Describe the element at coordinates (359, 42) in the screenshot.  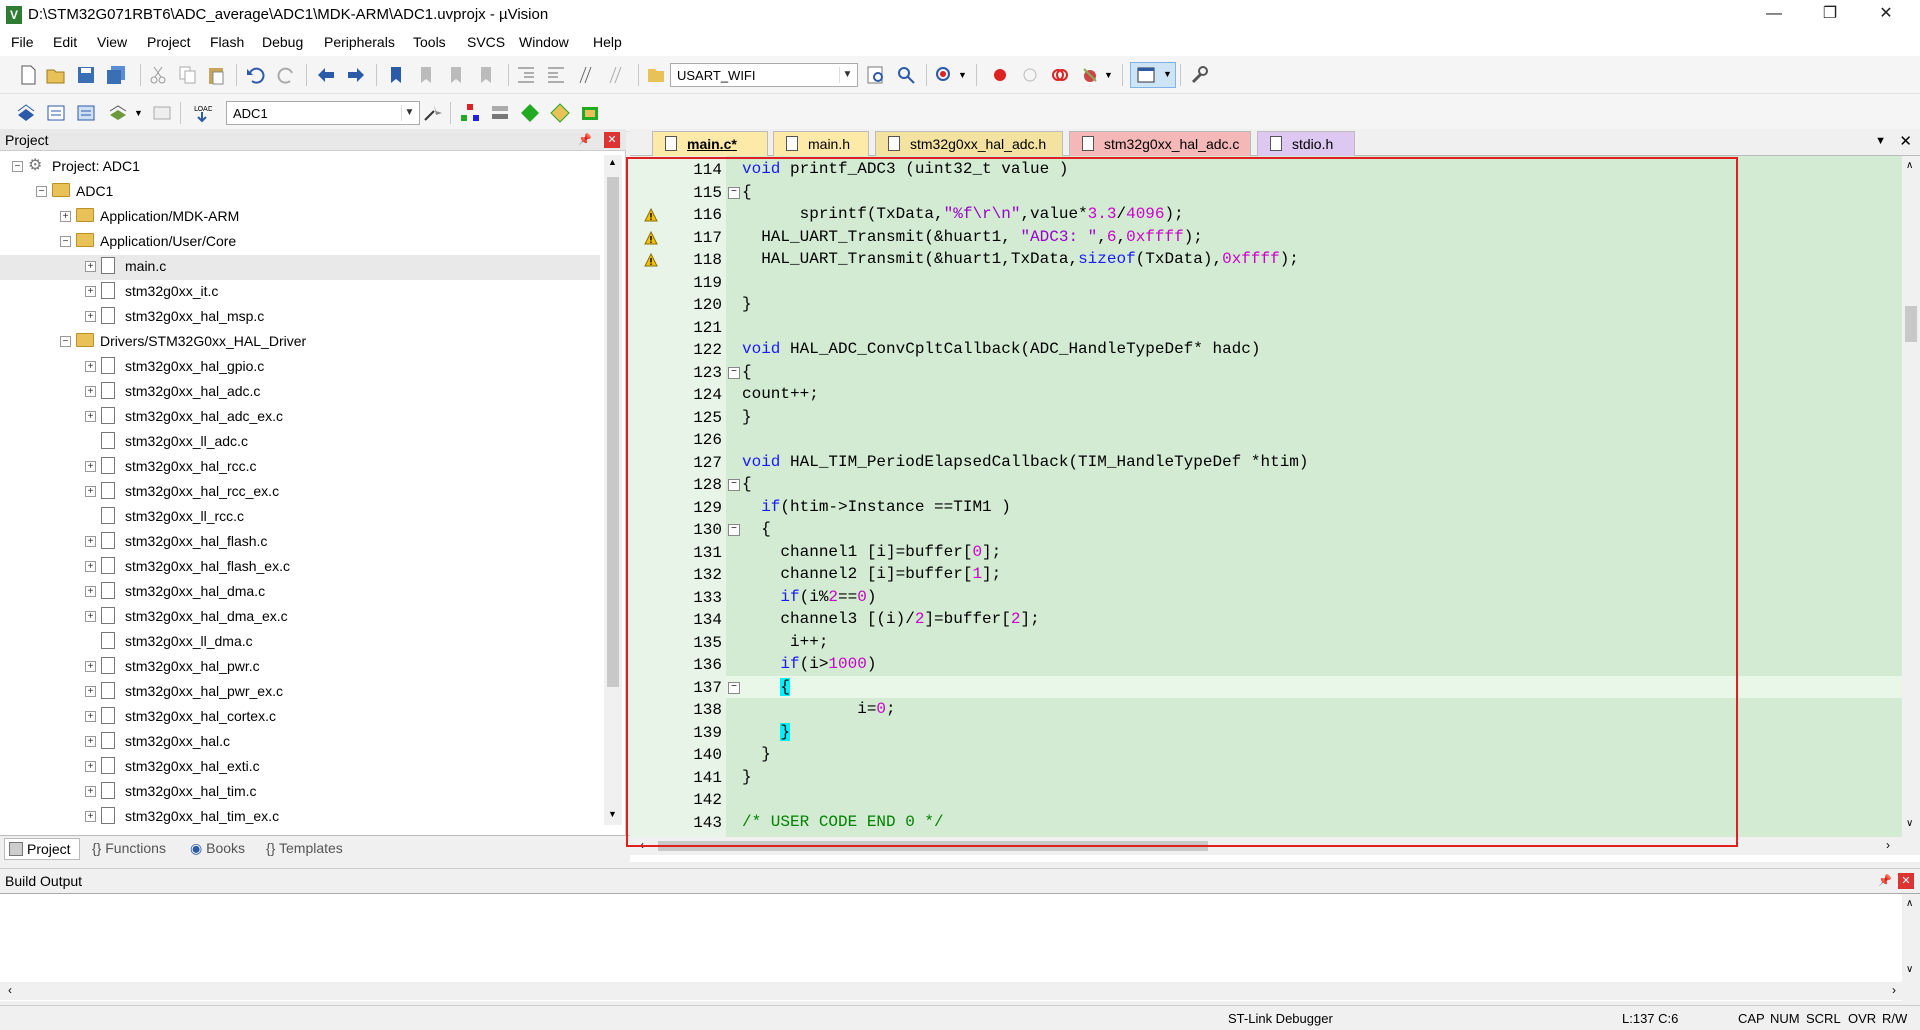
I see `menu-peripherals: Peripherals` at that location.